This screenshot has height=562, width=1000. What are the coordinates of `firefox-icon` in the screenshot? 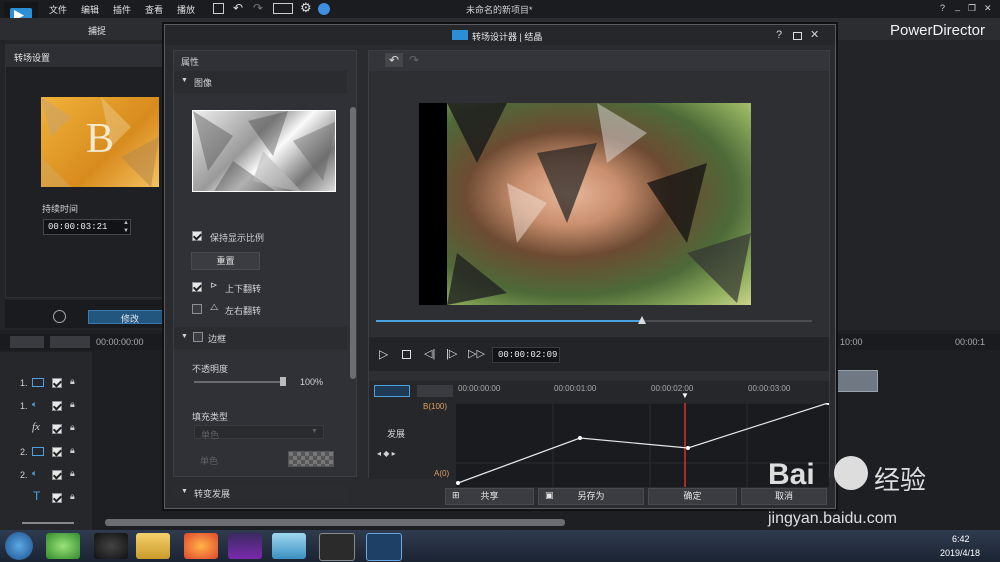 It's located at (201, 546).